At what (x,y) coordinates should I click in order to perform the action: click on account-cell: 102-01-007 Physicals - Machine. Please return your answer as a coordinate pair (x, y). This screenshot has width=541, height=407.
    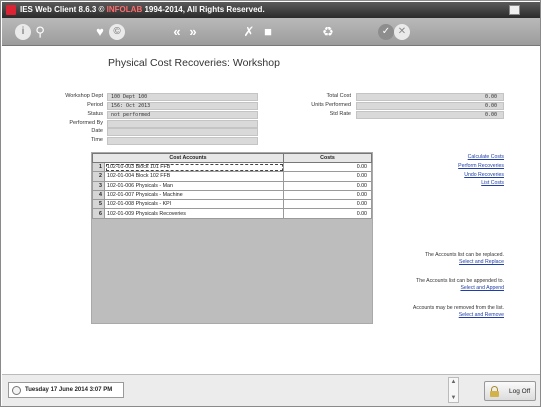
    Looking at the image, I should click on (194, 195).